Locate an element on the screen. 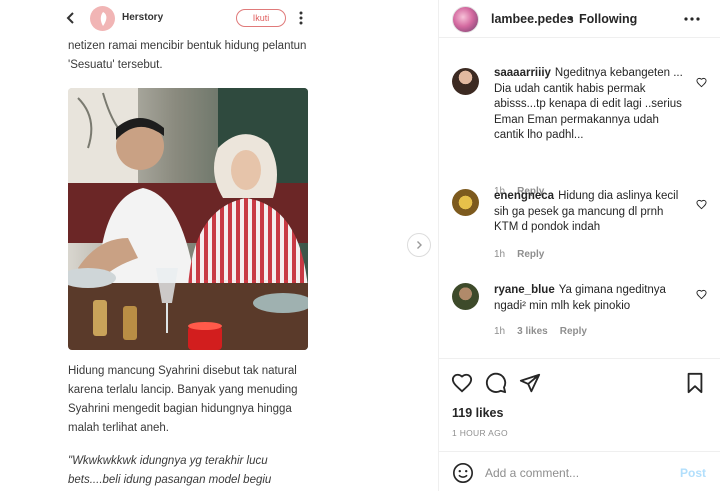 The image size is (720, 491). chevron-right-icon is located at coordinates (419, 245).